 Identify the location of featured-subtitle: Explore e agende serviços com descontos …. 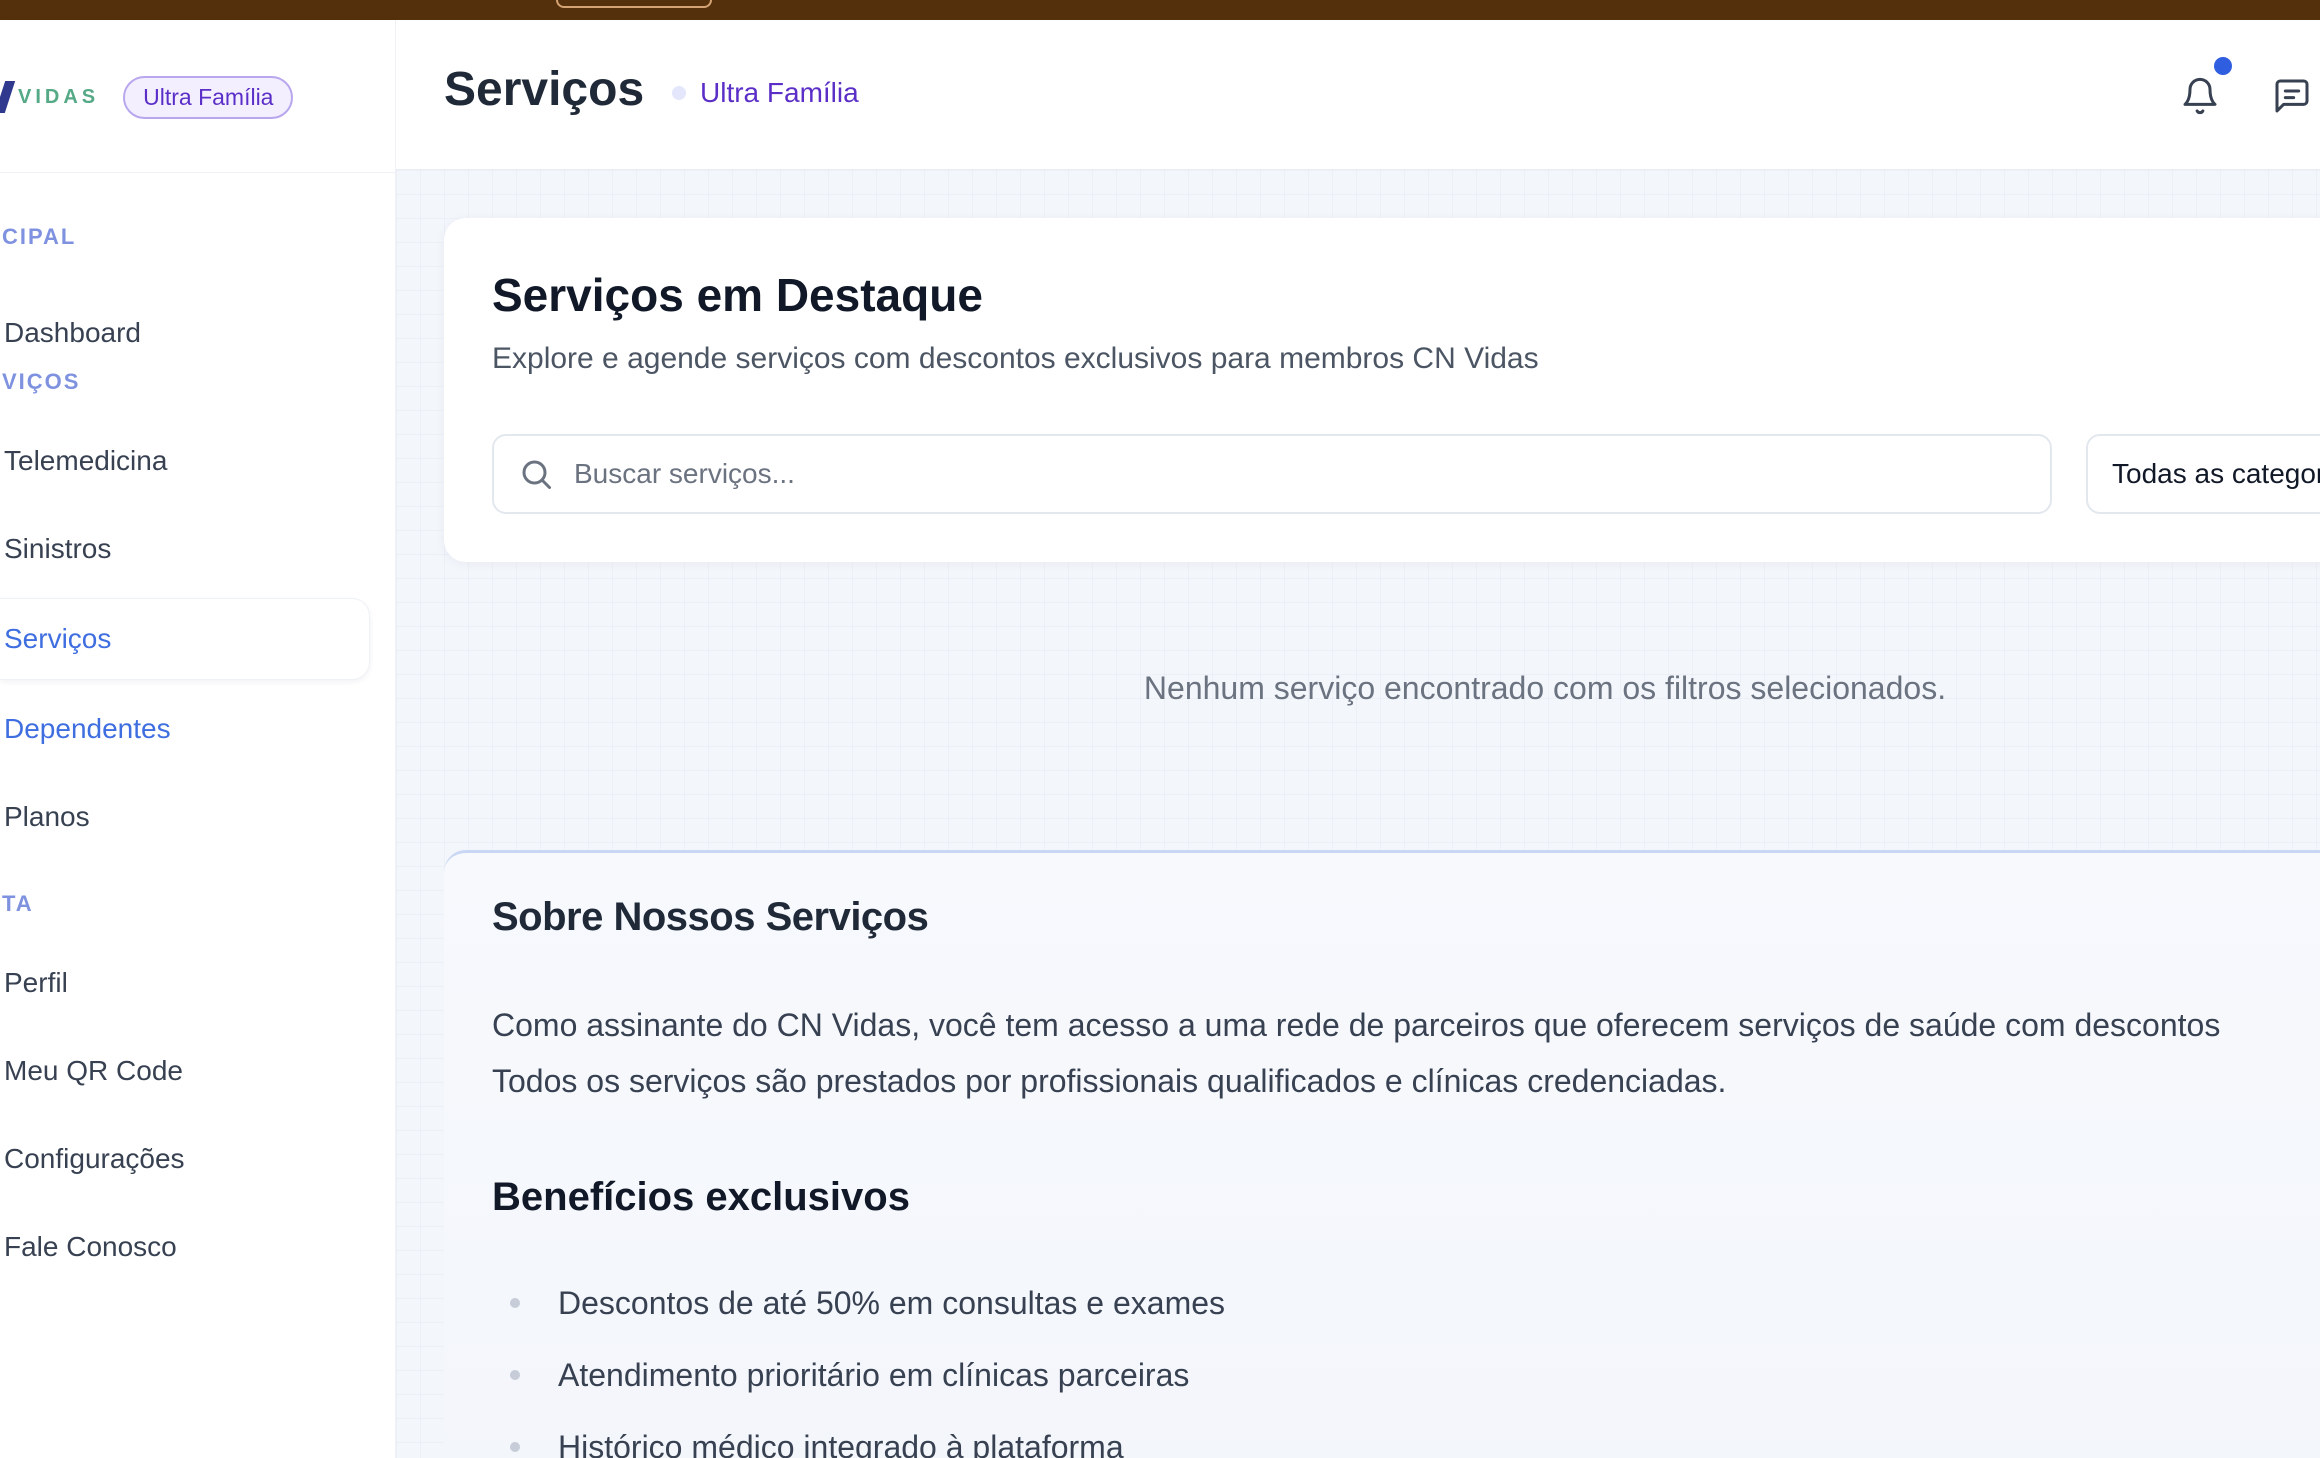
(1015, 358).